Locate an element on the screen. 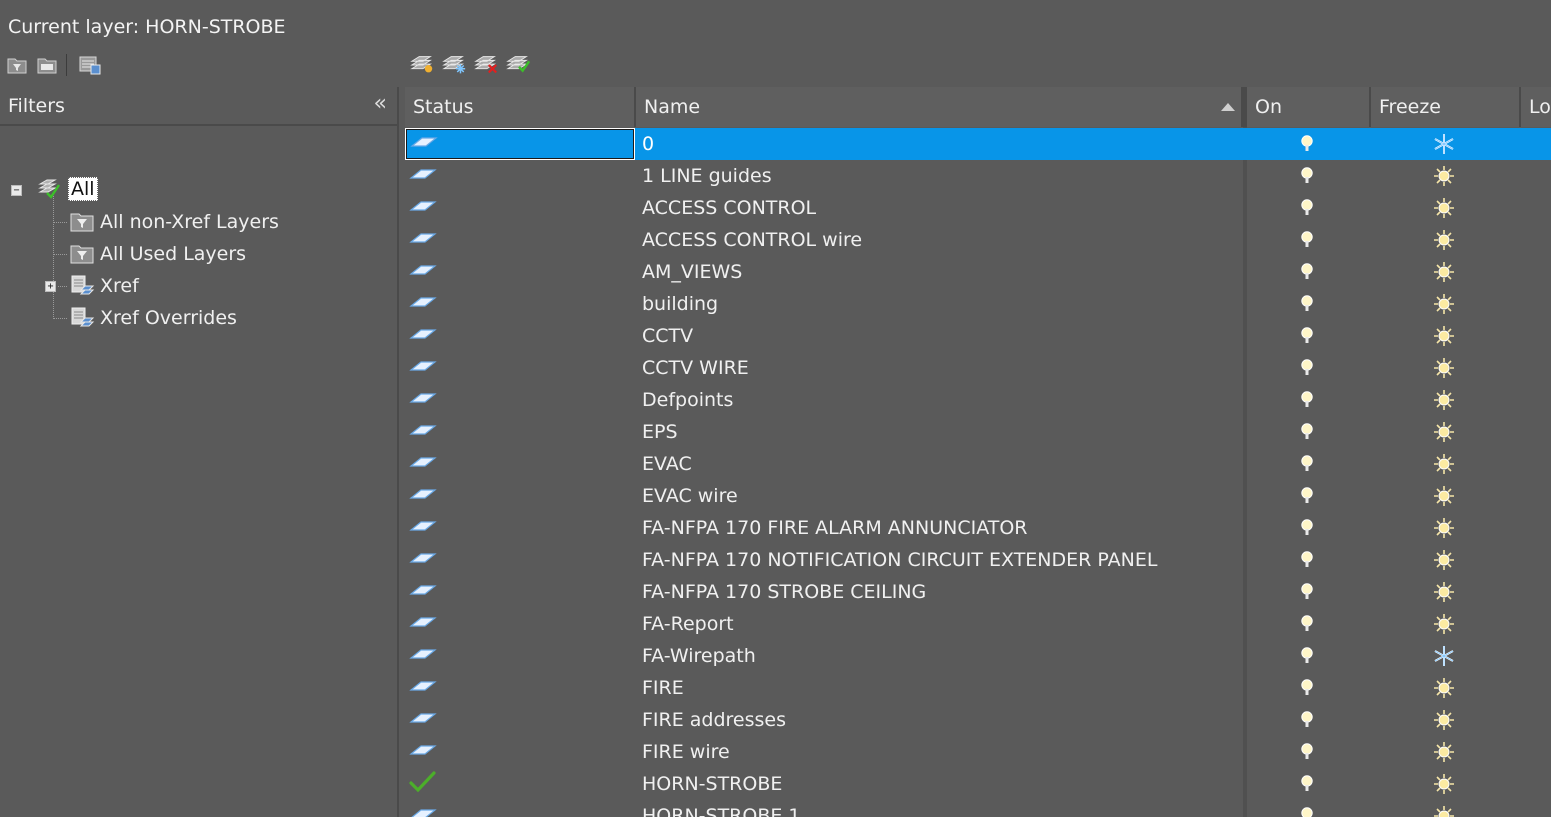 The width and height of the screenshot is (1551, 817). layer-row: CCTV is located at coordinates (978, 336).